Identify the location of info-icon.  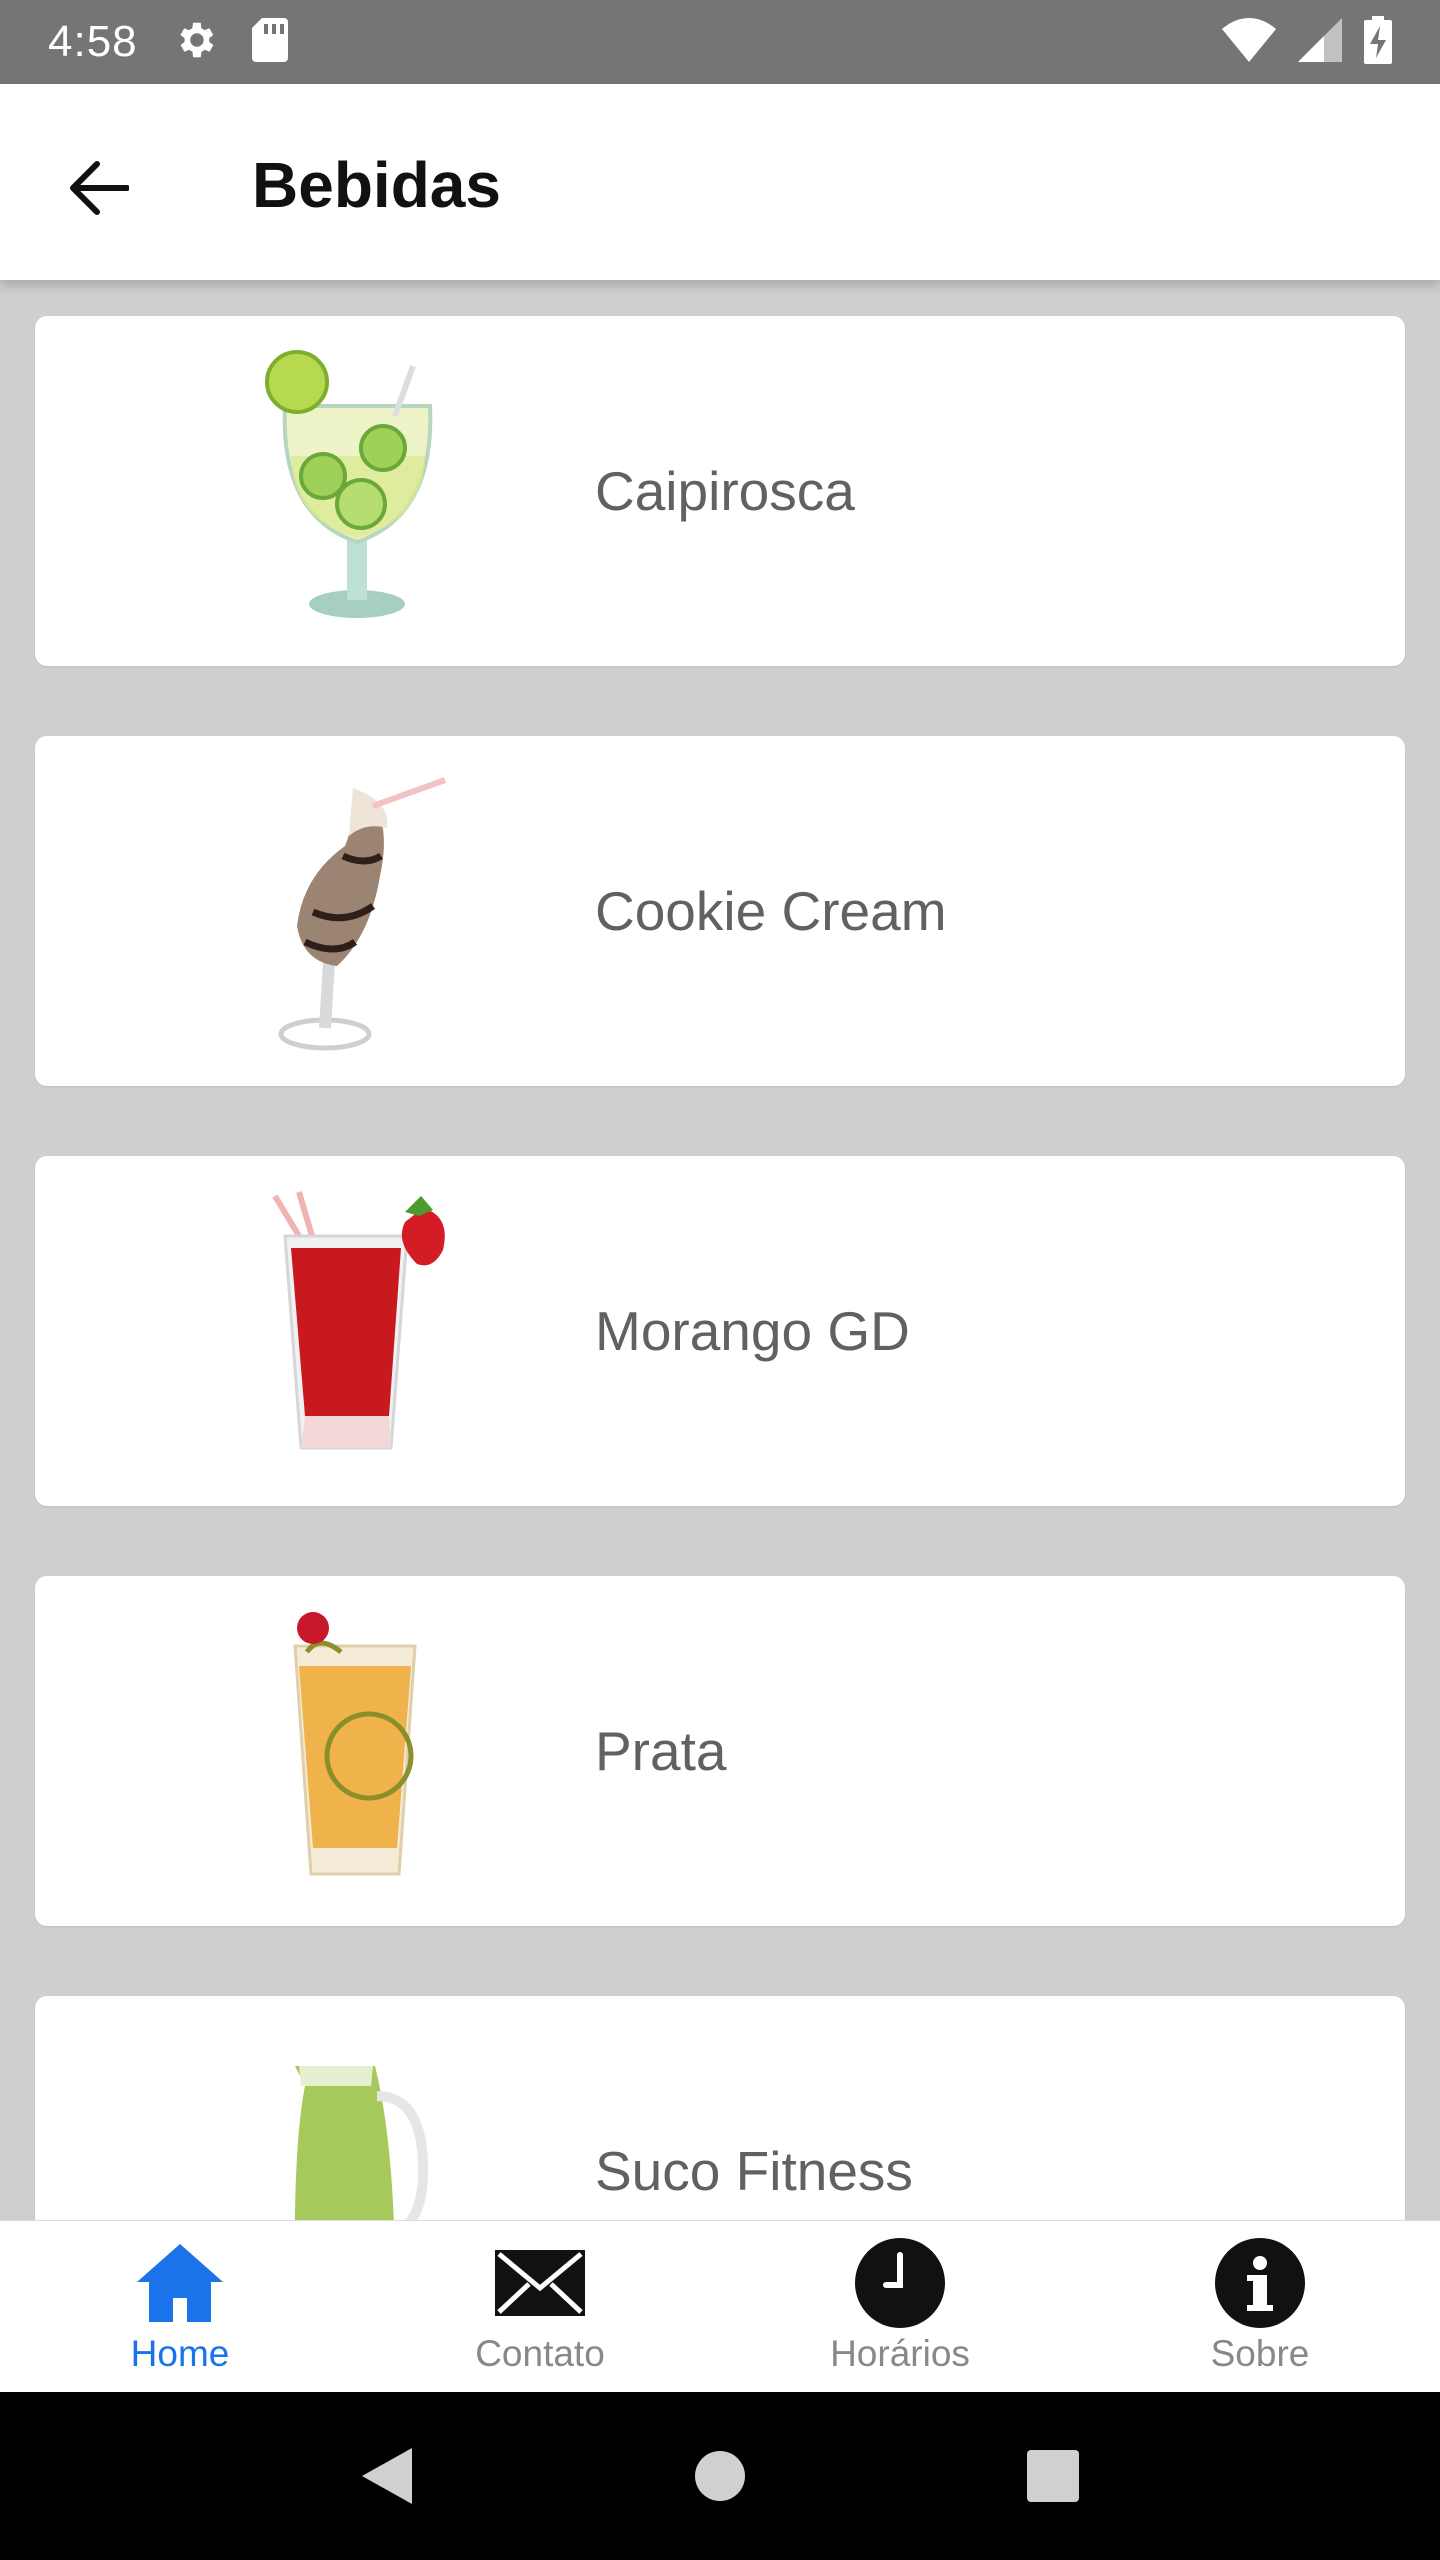
(1260, 2283).